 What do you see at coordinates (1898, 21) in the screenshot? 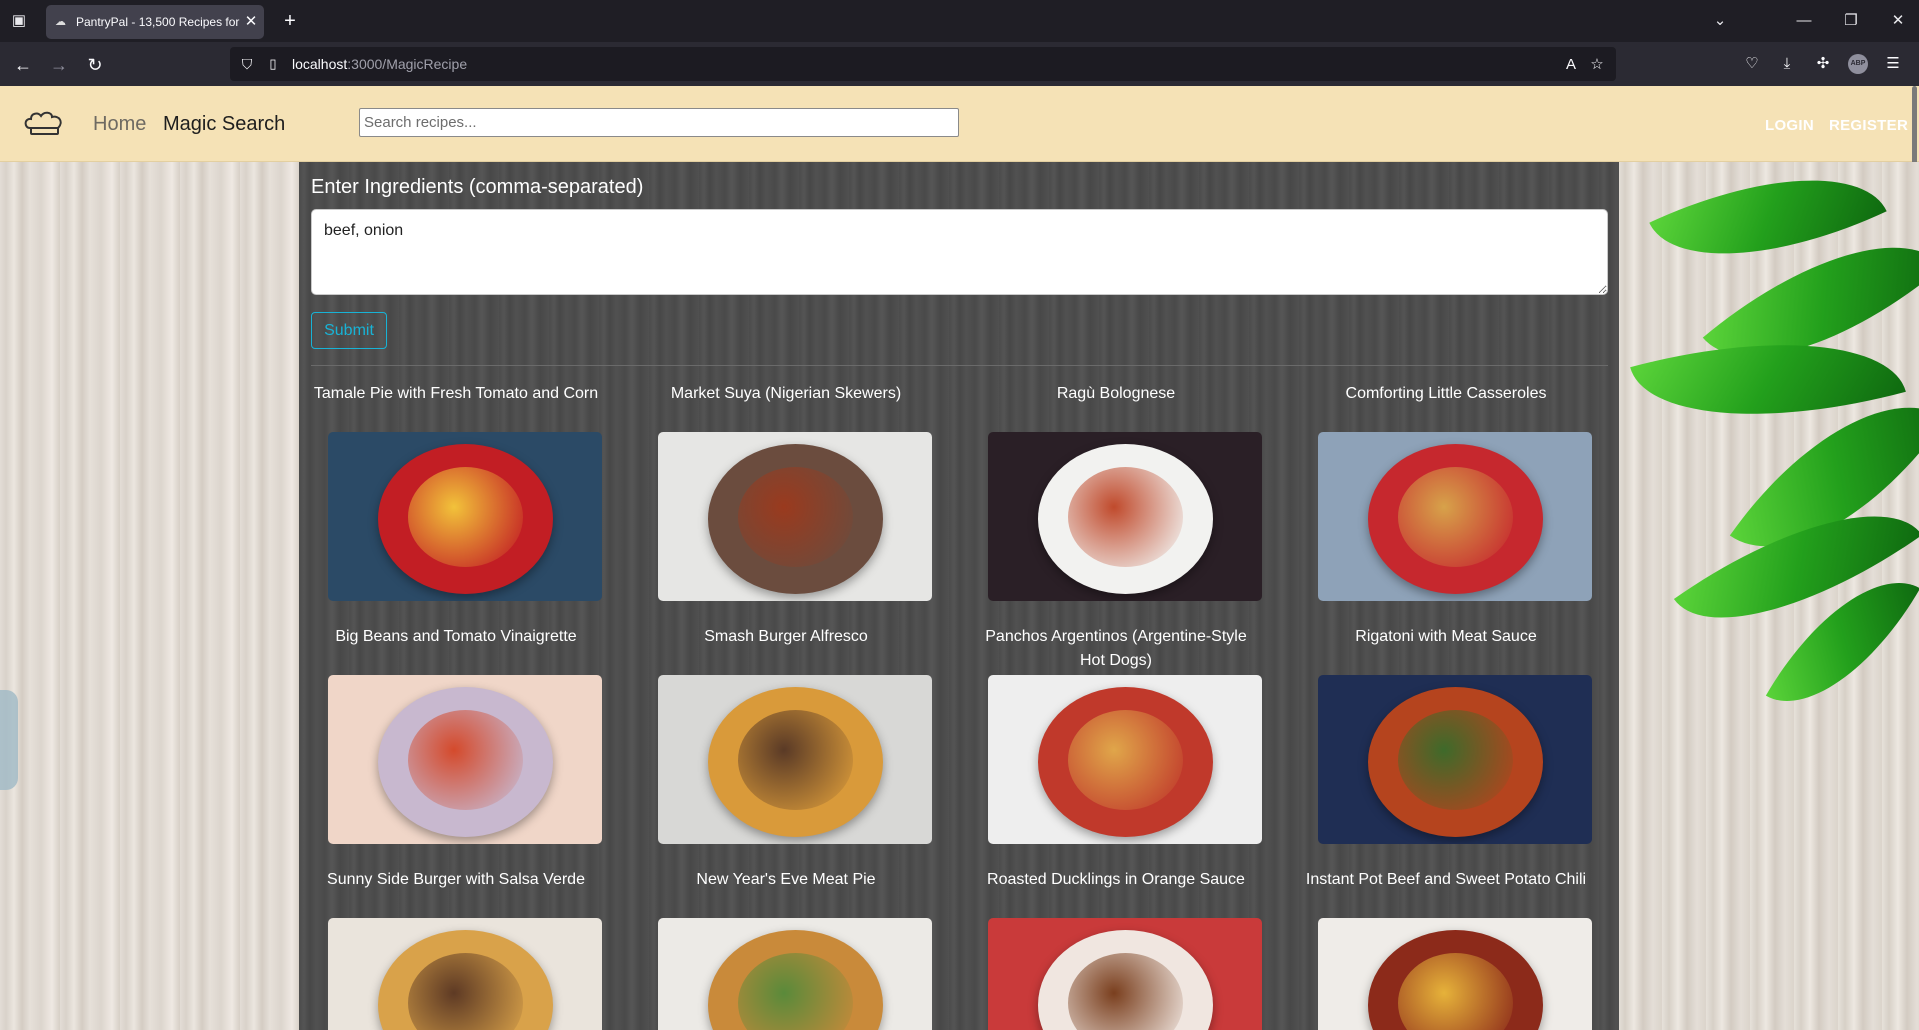
I see `close-window-button: ✕` at bounding box center [1898, 21].